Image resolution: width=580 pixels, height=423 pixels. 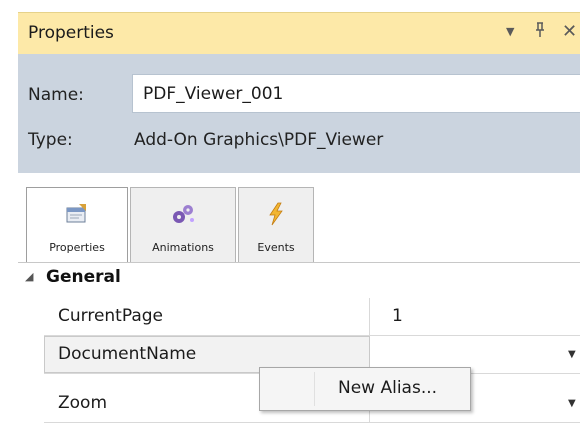 I want to click on animations-icon, so click(x=183, y=214).